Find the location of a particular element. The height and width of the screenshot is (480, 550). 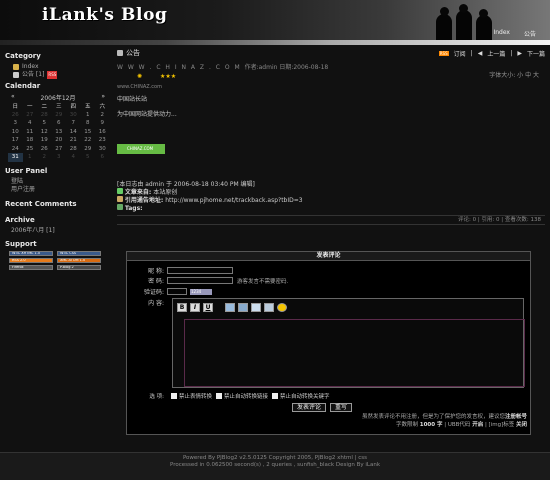

options-label: 选 项: is located at coordinates (156, 397).